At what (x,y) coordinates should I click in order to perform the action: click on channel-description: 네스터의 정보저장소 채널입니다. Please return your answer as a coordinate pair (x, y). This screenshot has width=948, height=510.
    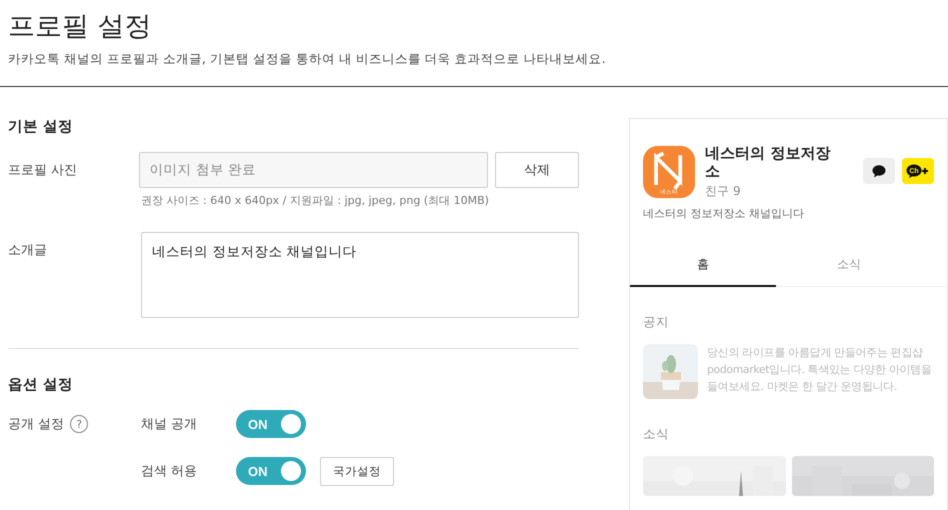
    Looking at the image, I should click on (724, 213).